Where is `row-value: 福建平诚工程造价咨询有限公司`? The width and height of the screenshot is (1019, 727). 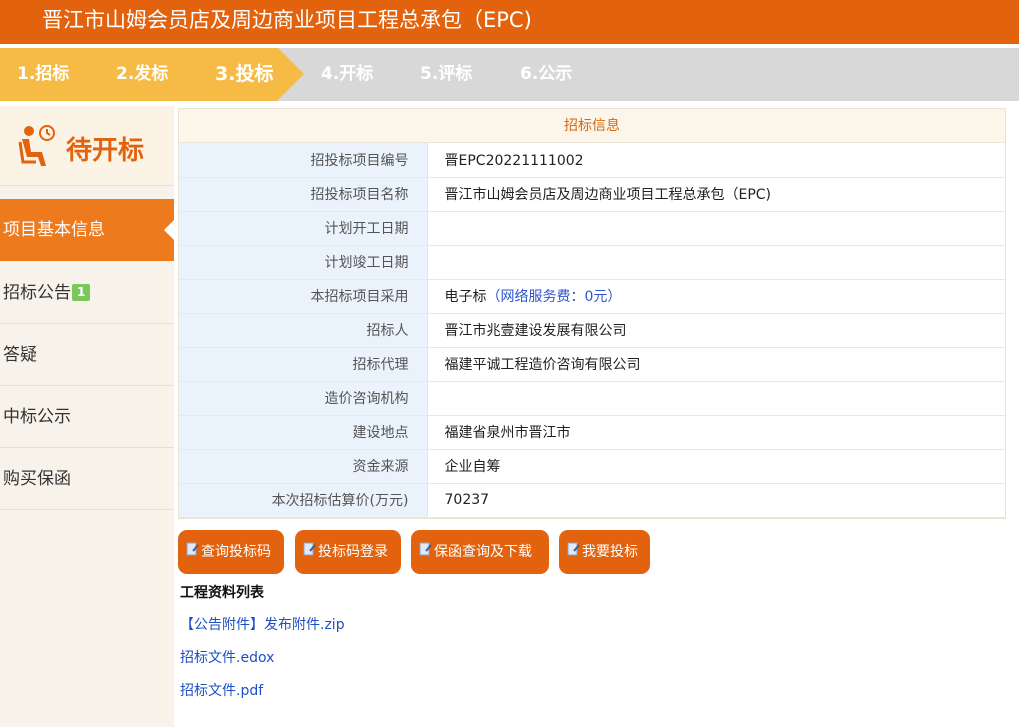 row-value: 福建平诚工程造价咨询有限公司 is located at coordinates (716, 364).